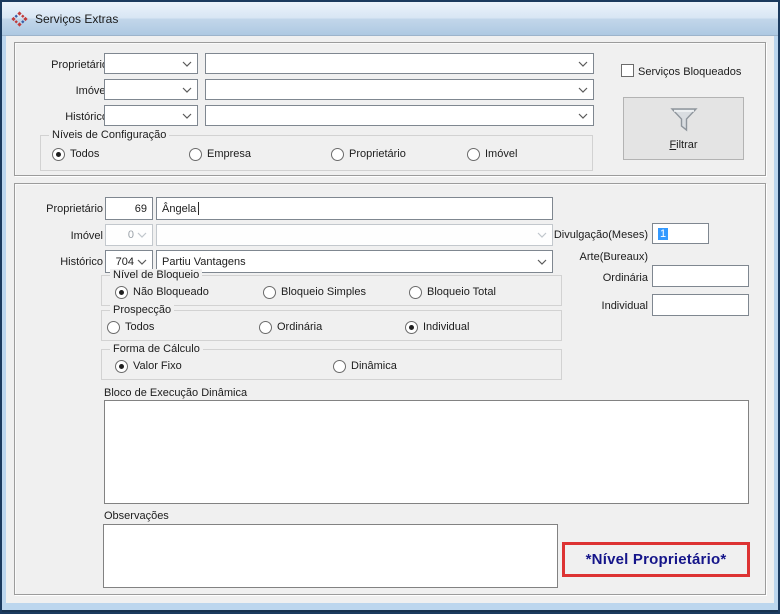 The height and width of the screenshot is (614, 780). I want to click on selected-text: 1, so click(663, 233).